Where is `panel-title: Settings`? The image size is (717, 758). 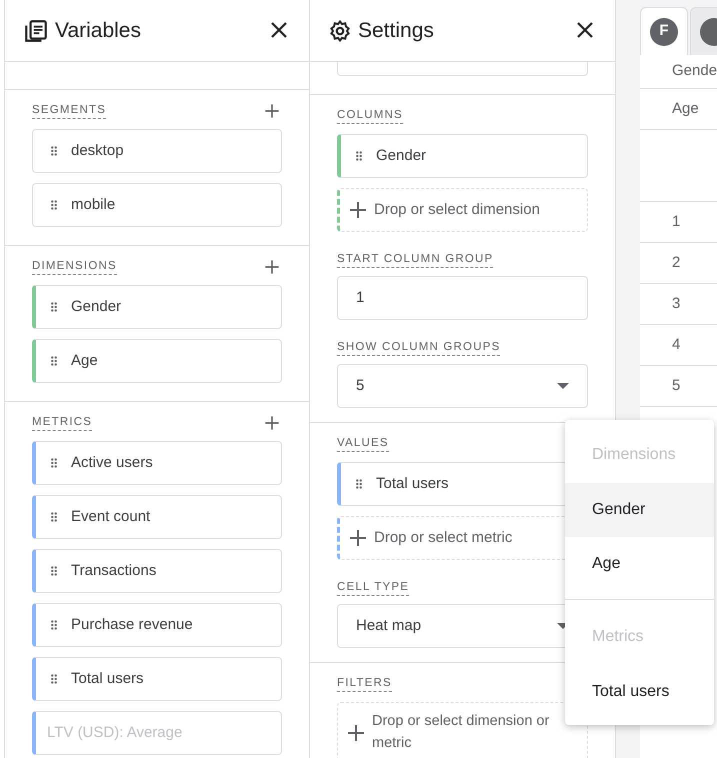 panel-title: Settings is located at coordinates (396, 31).